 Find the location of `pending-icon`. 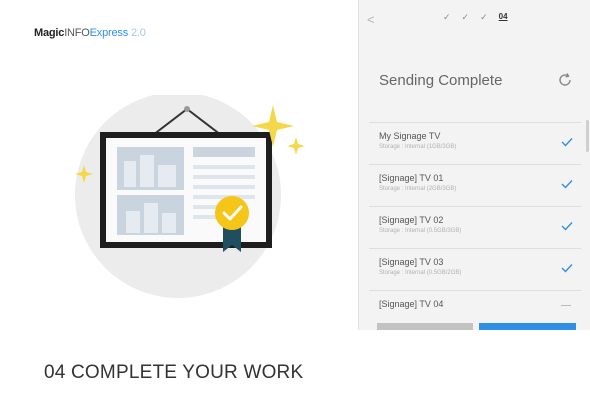

pending-icon is located at coordinates (566, 308).